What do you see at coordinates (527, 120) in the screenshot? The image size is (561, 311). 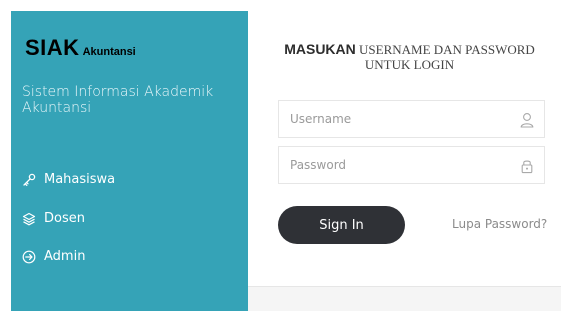 I see `user-icon` at bounding box center [527, 120].